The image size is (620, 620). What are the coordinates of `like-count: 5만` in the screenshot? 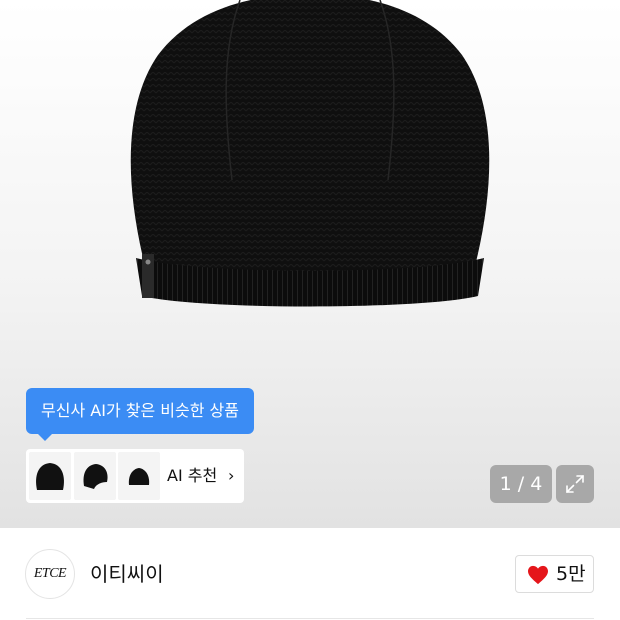 It's located at (571, 574).